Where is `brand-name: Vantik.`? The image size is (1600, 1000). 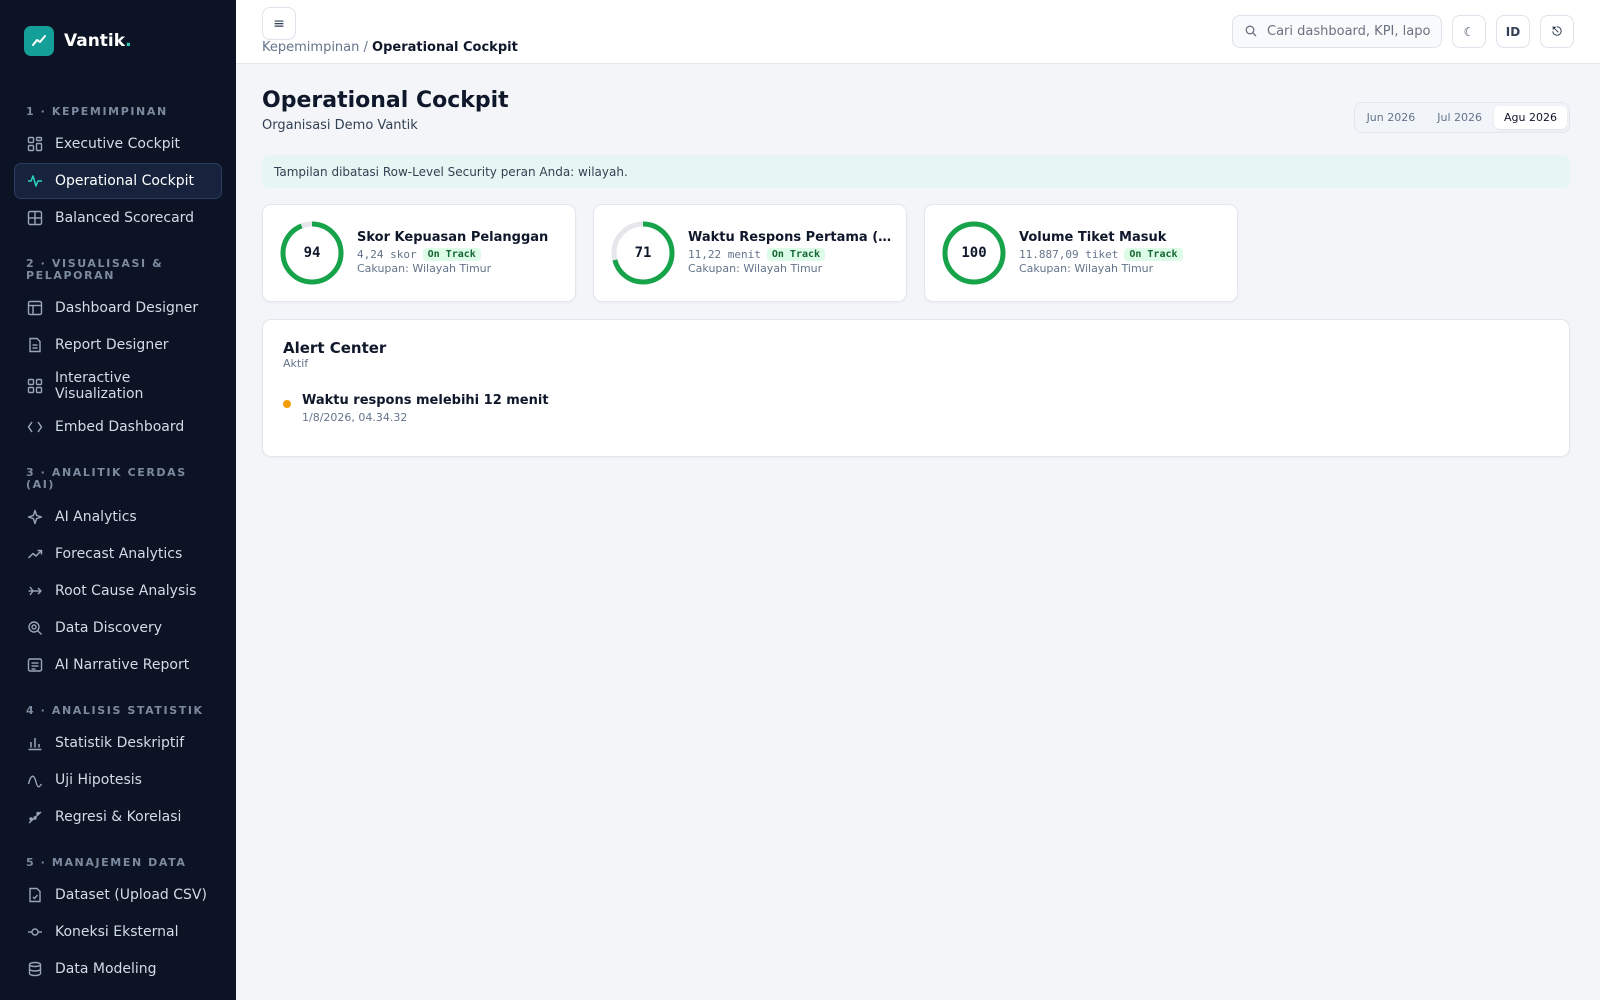
brand-name: Vantik. is located at coordinates (98, 41).